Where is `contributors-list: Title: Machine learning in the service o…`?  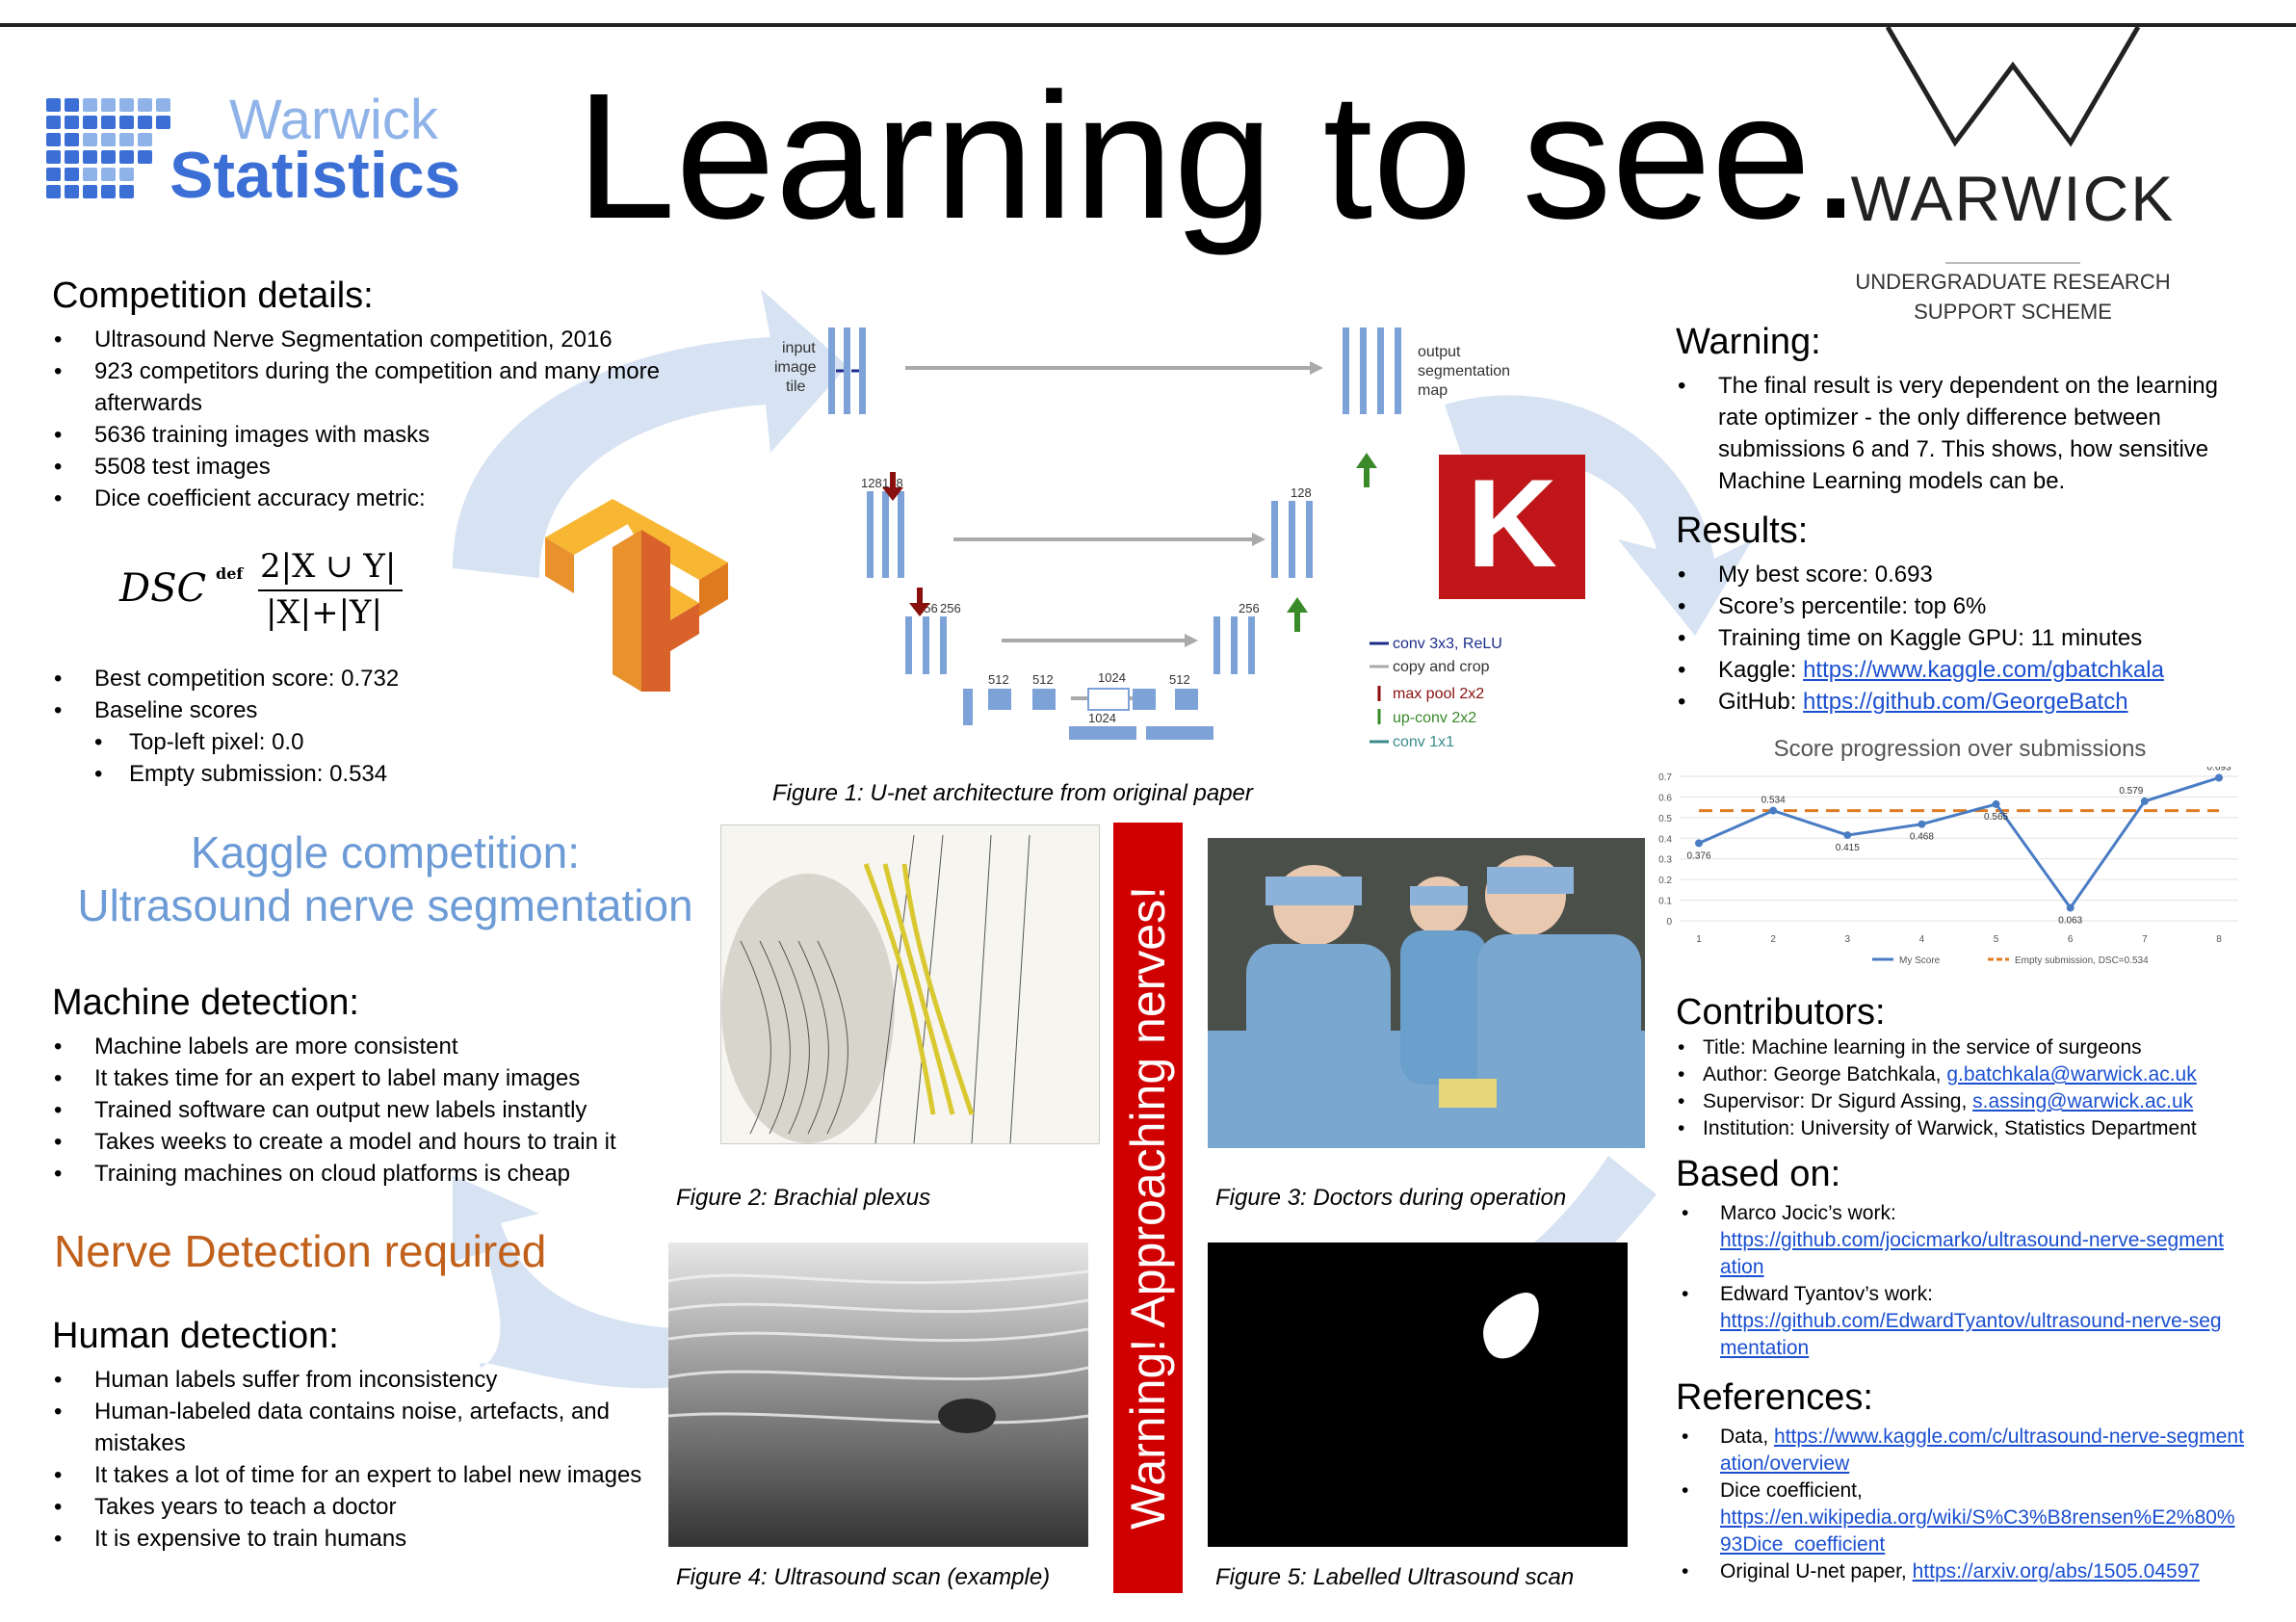
contributors-list: Title: Machine learning in the service o… is located at coordinates (1974, 1088).